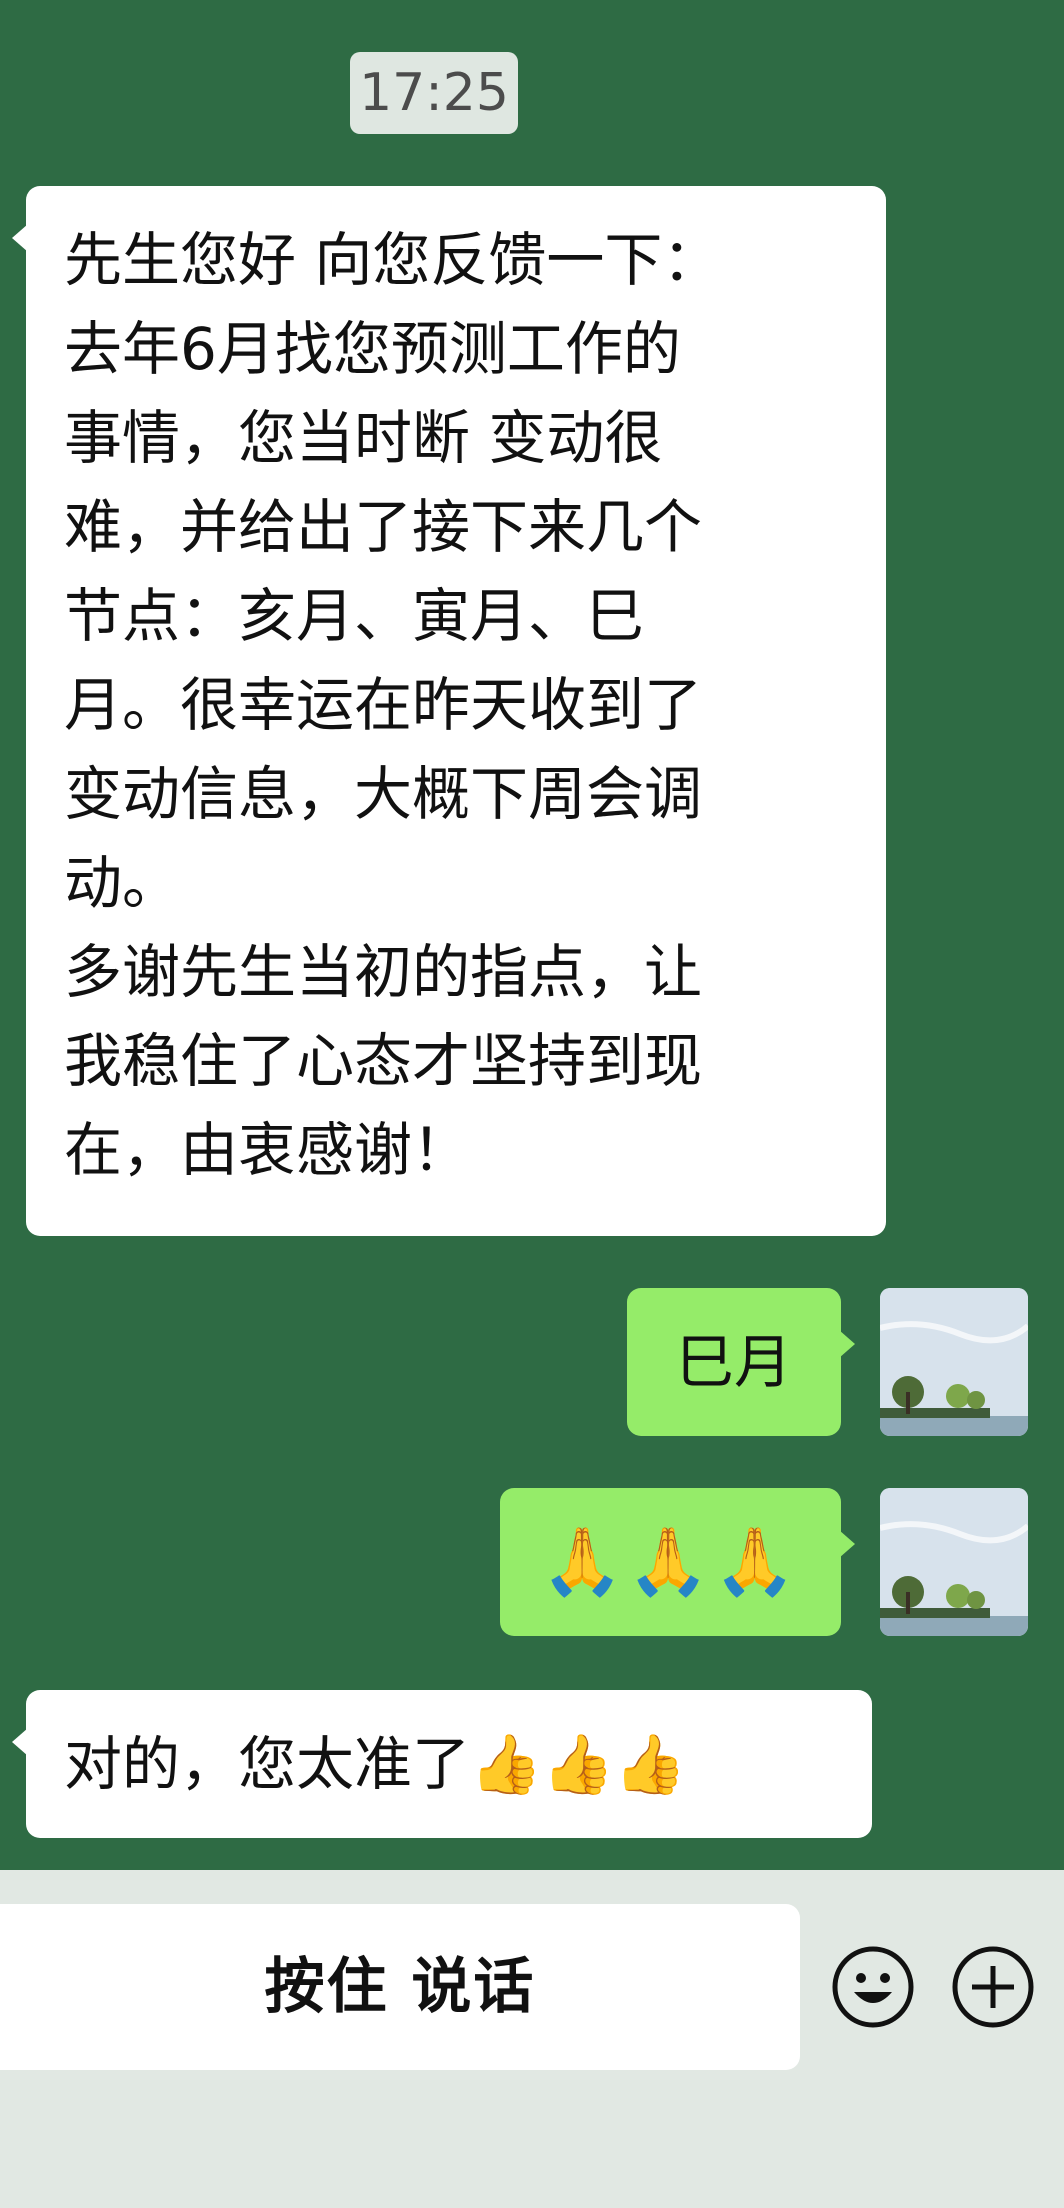 This screenshot has width=1064, height=2208. I want to click on plus-circle-icon, so click(993, 1987).